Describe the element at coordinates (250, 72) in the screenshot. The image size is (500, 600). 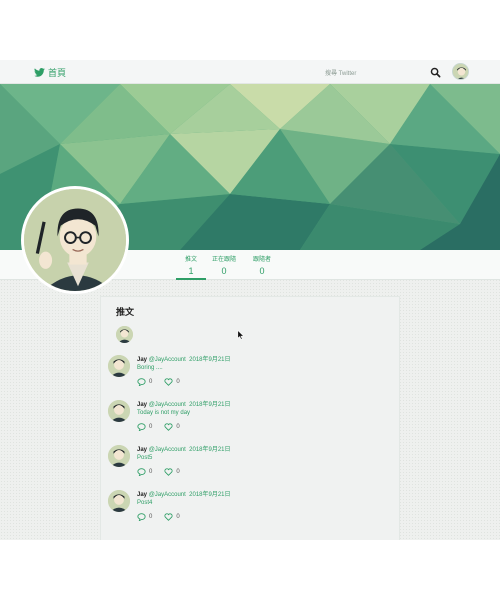
I see `top-navbar: 首頁 搜尋 Twitter` at that location.